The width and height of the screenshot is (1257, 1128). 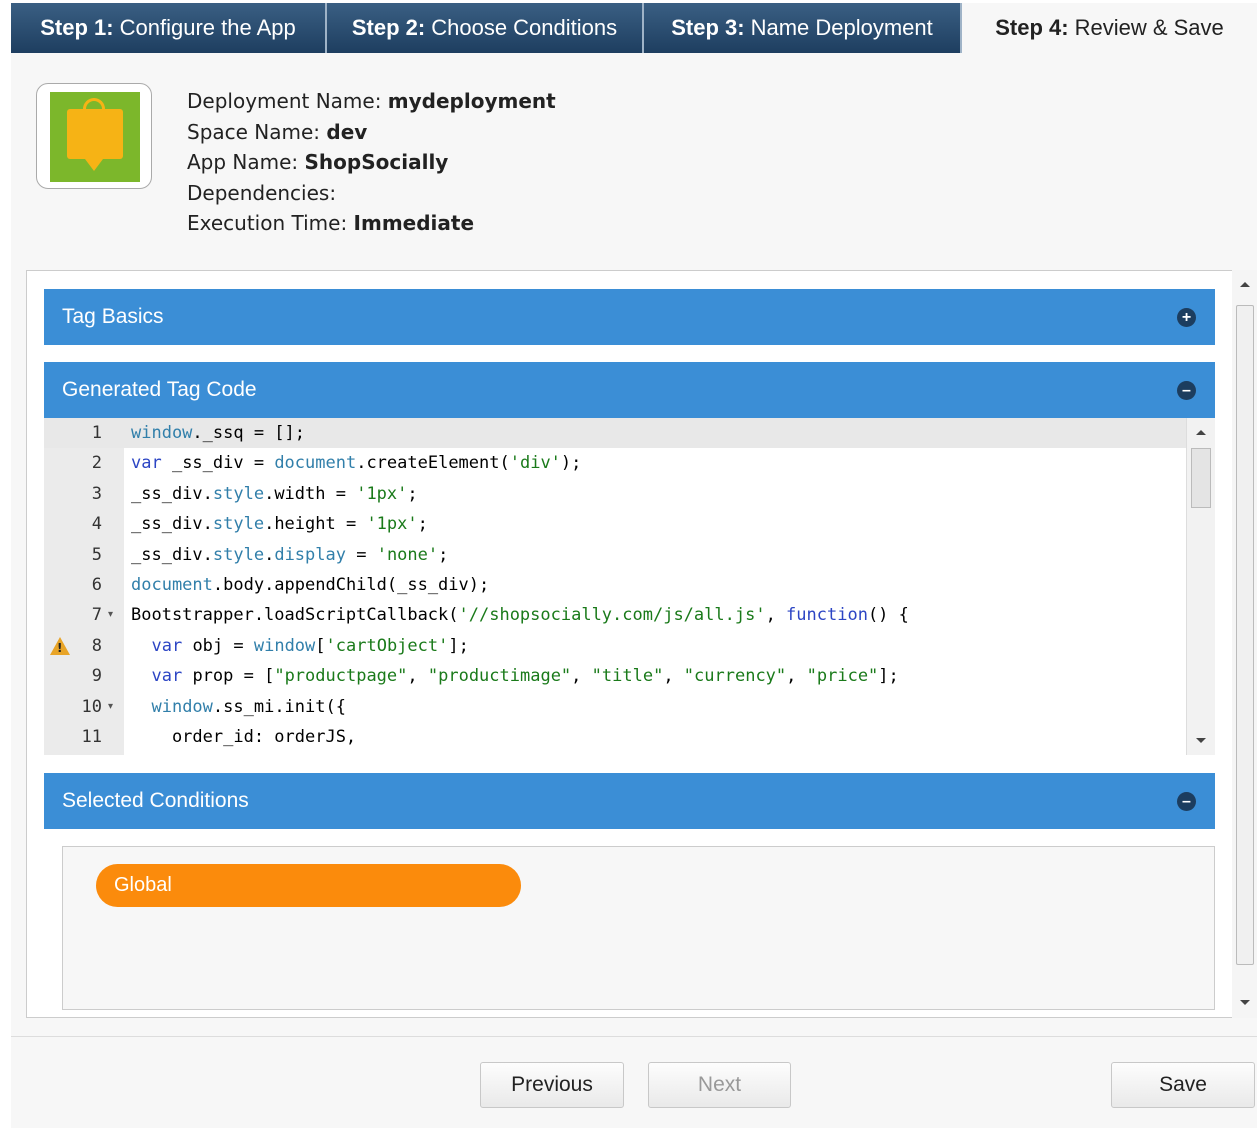 What do you see at coordinates (91, 737) in the screenshot?
I see `line-number: 11` at bounding box center [91, 737].